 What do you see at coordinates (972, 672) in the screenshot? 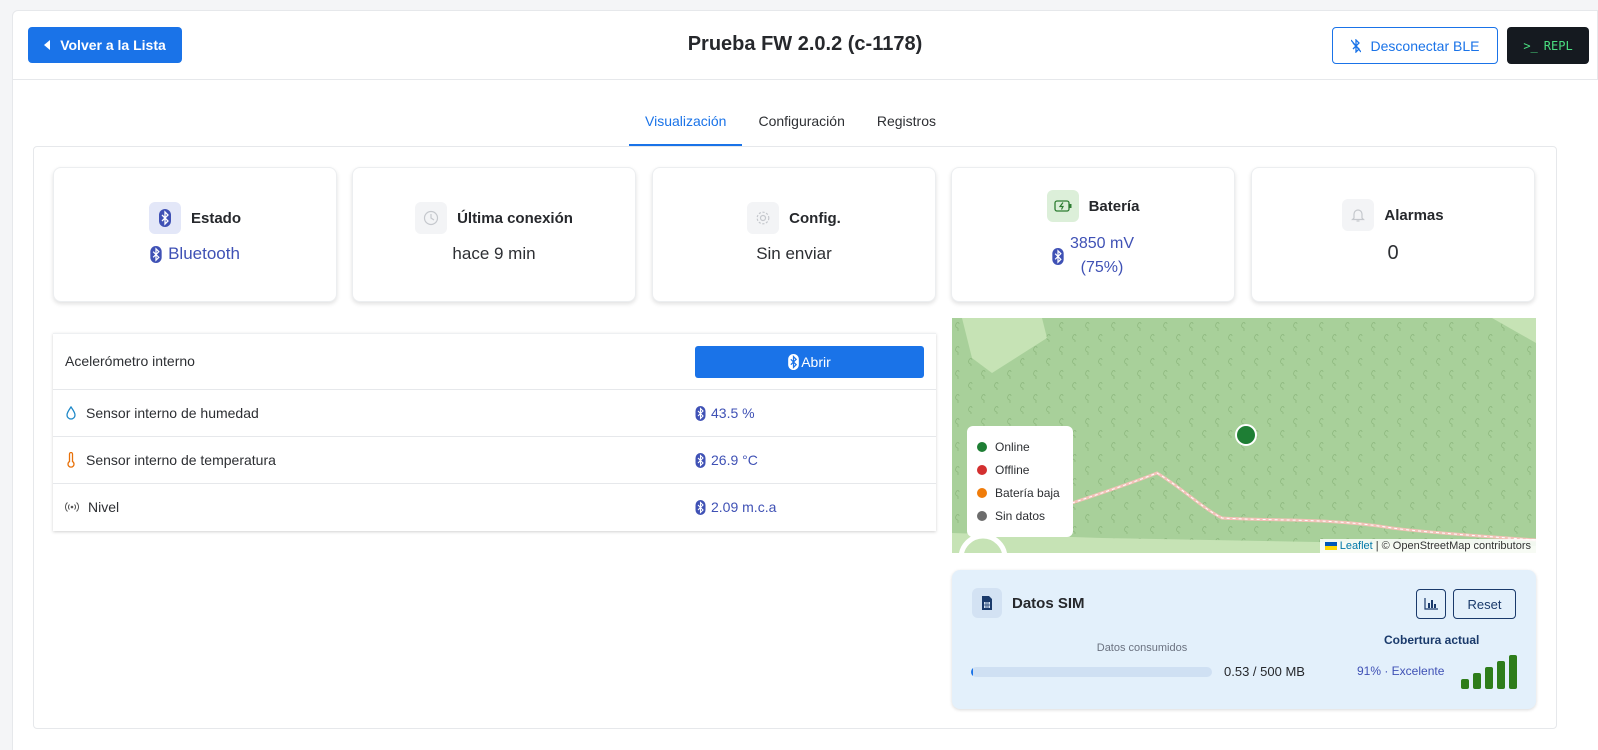
I see `data-usage-fill` at bounding box center [972, 672].